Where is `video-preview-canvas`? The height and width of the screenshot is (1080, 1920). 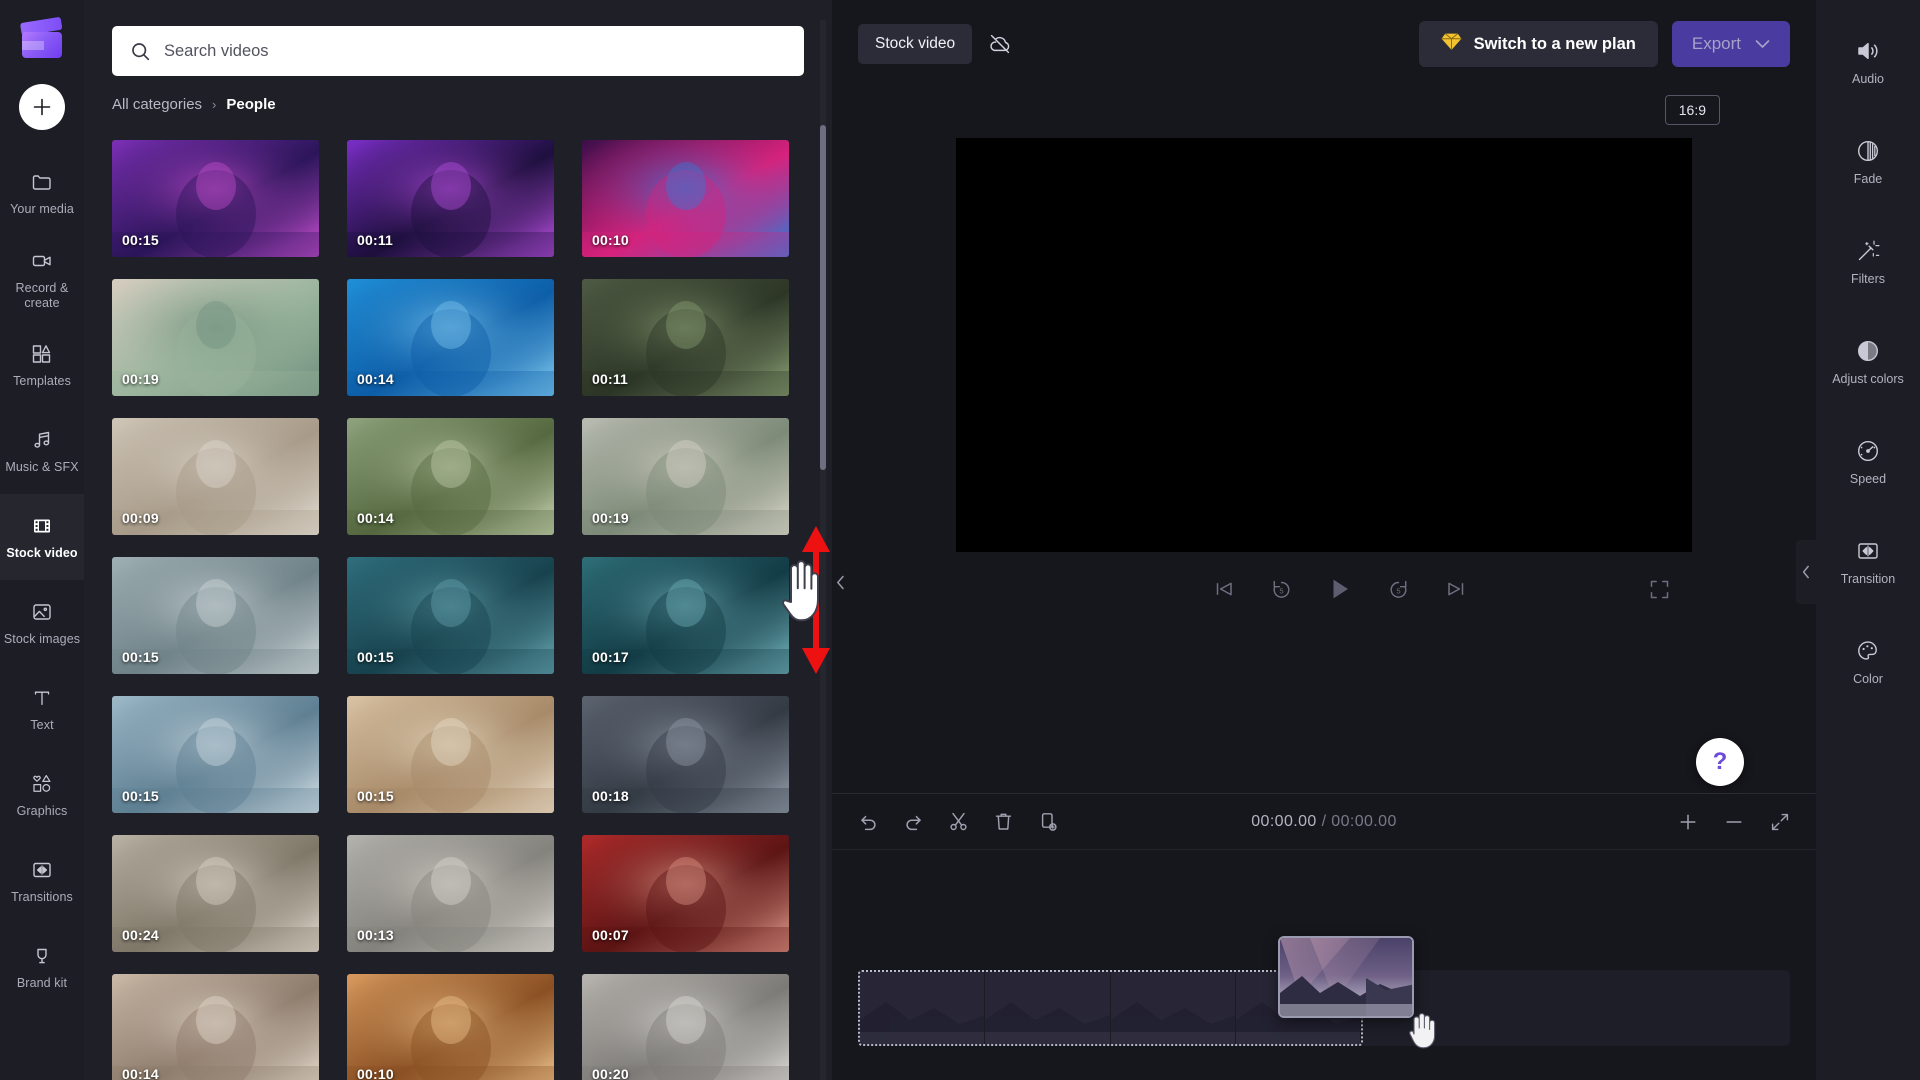 video-preview-canvas is located at coordinates (1324, 345).